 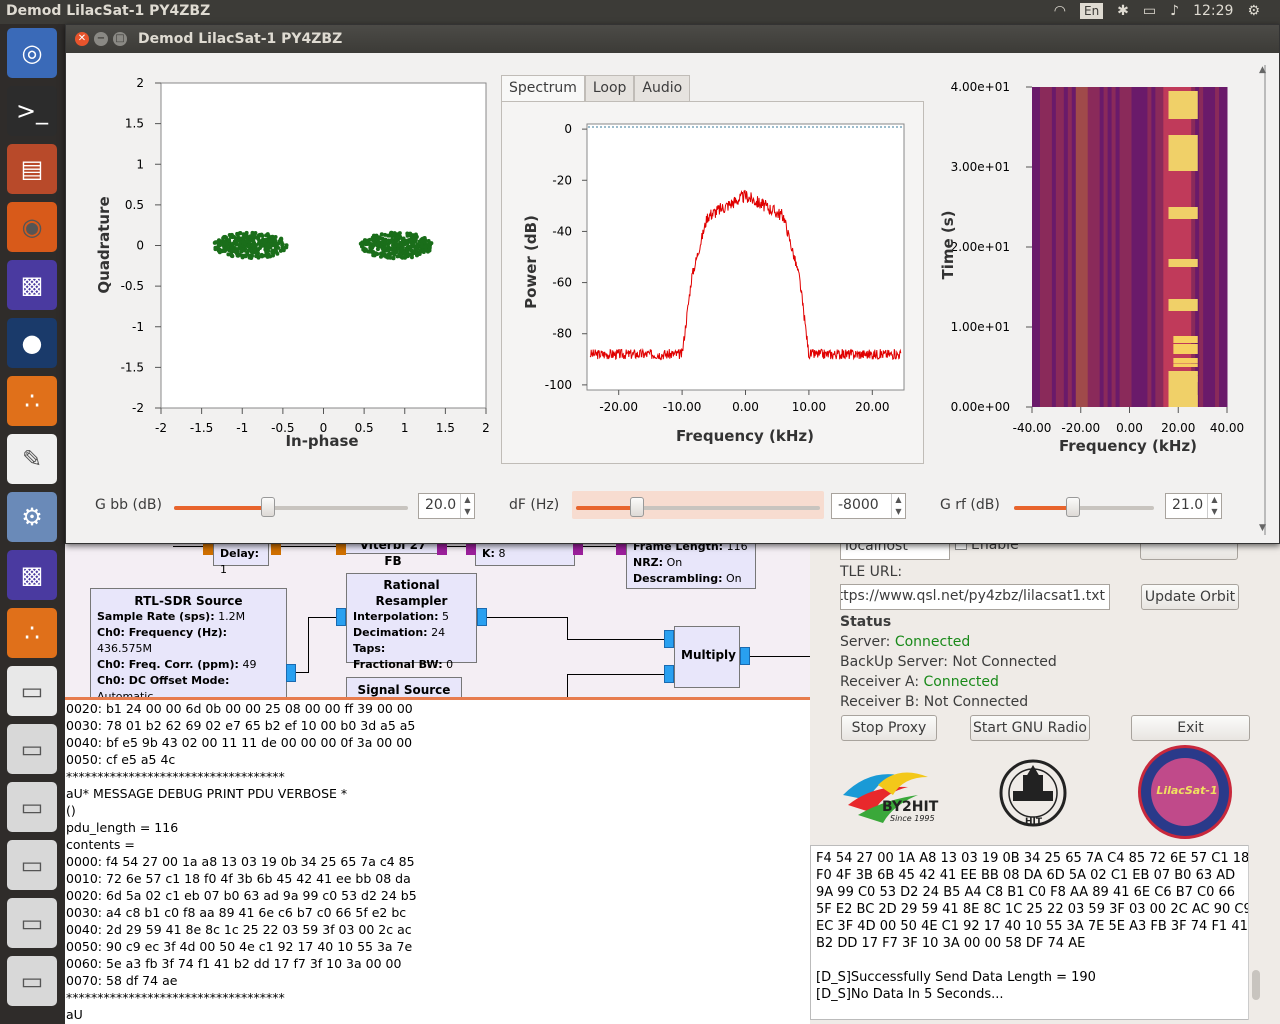 What do you see at coordinates (404, 687) in the screenshot?
I see `signal-source-block: Signal Source` at bounding box center [404, 687].